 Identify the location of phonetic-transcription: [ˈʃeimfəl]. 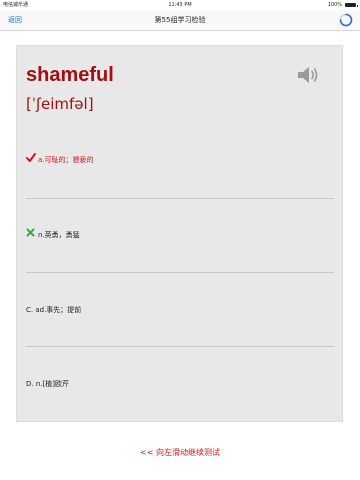
(60, 104).